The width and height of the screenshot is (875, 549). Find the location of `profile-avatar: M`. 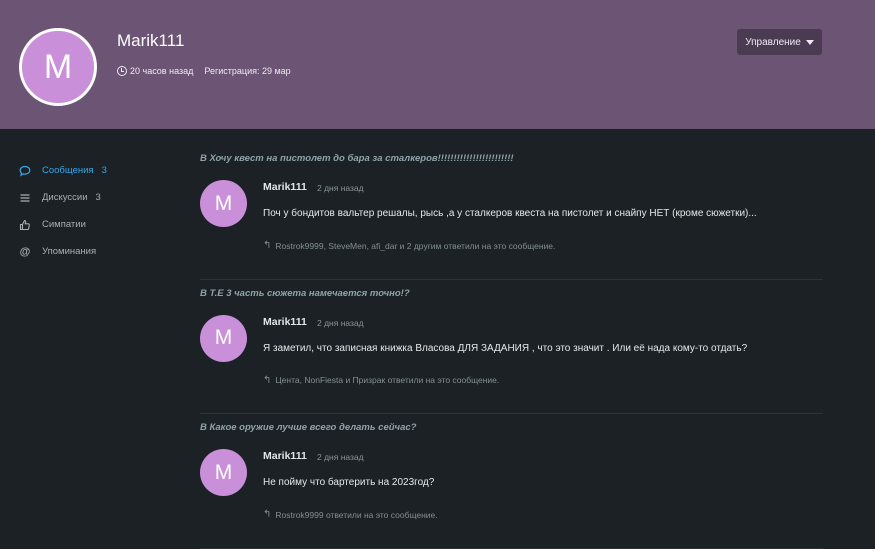

profile-avatar: M is located at coordinates (58, 67).